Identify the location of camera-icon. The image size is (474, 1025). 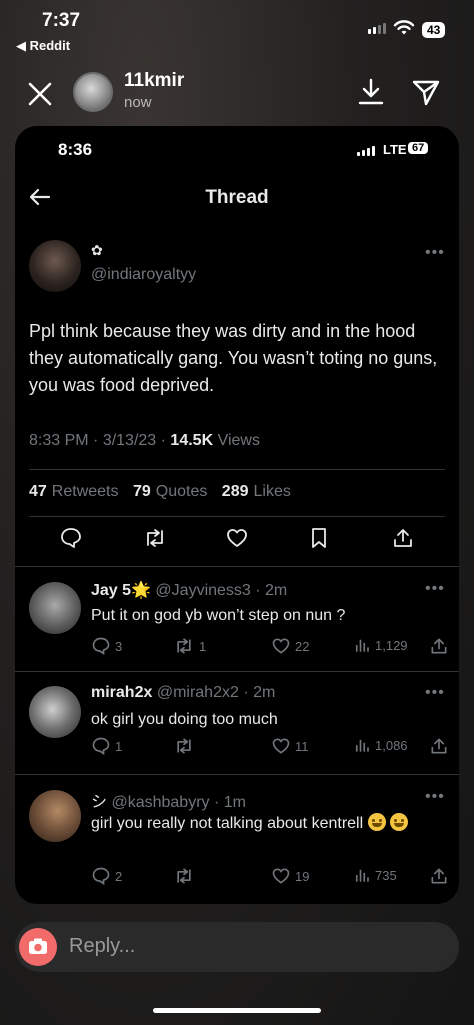
(38, 946).